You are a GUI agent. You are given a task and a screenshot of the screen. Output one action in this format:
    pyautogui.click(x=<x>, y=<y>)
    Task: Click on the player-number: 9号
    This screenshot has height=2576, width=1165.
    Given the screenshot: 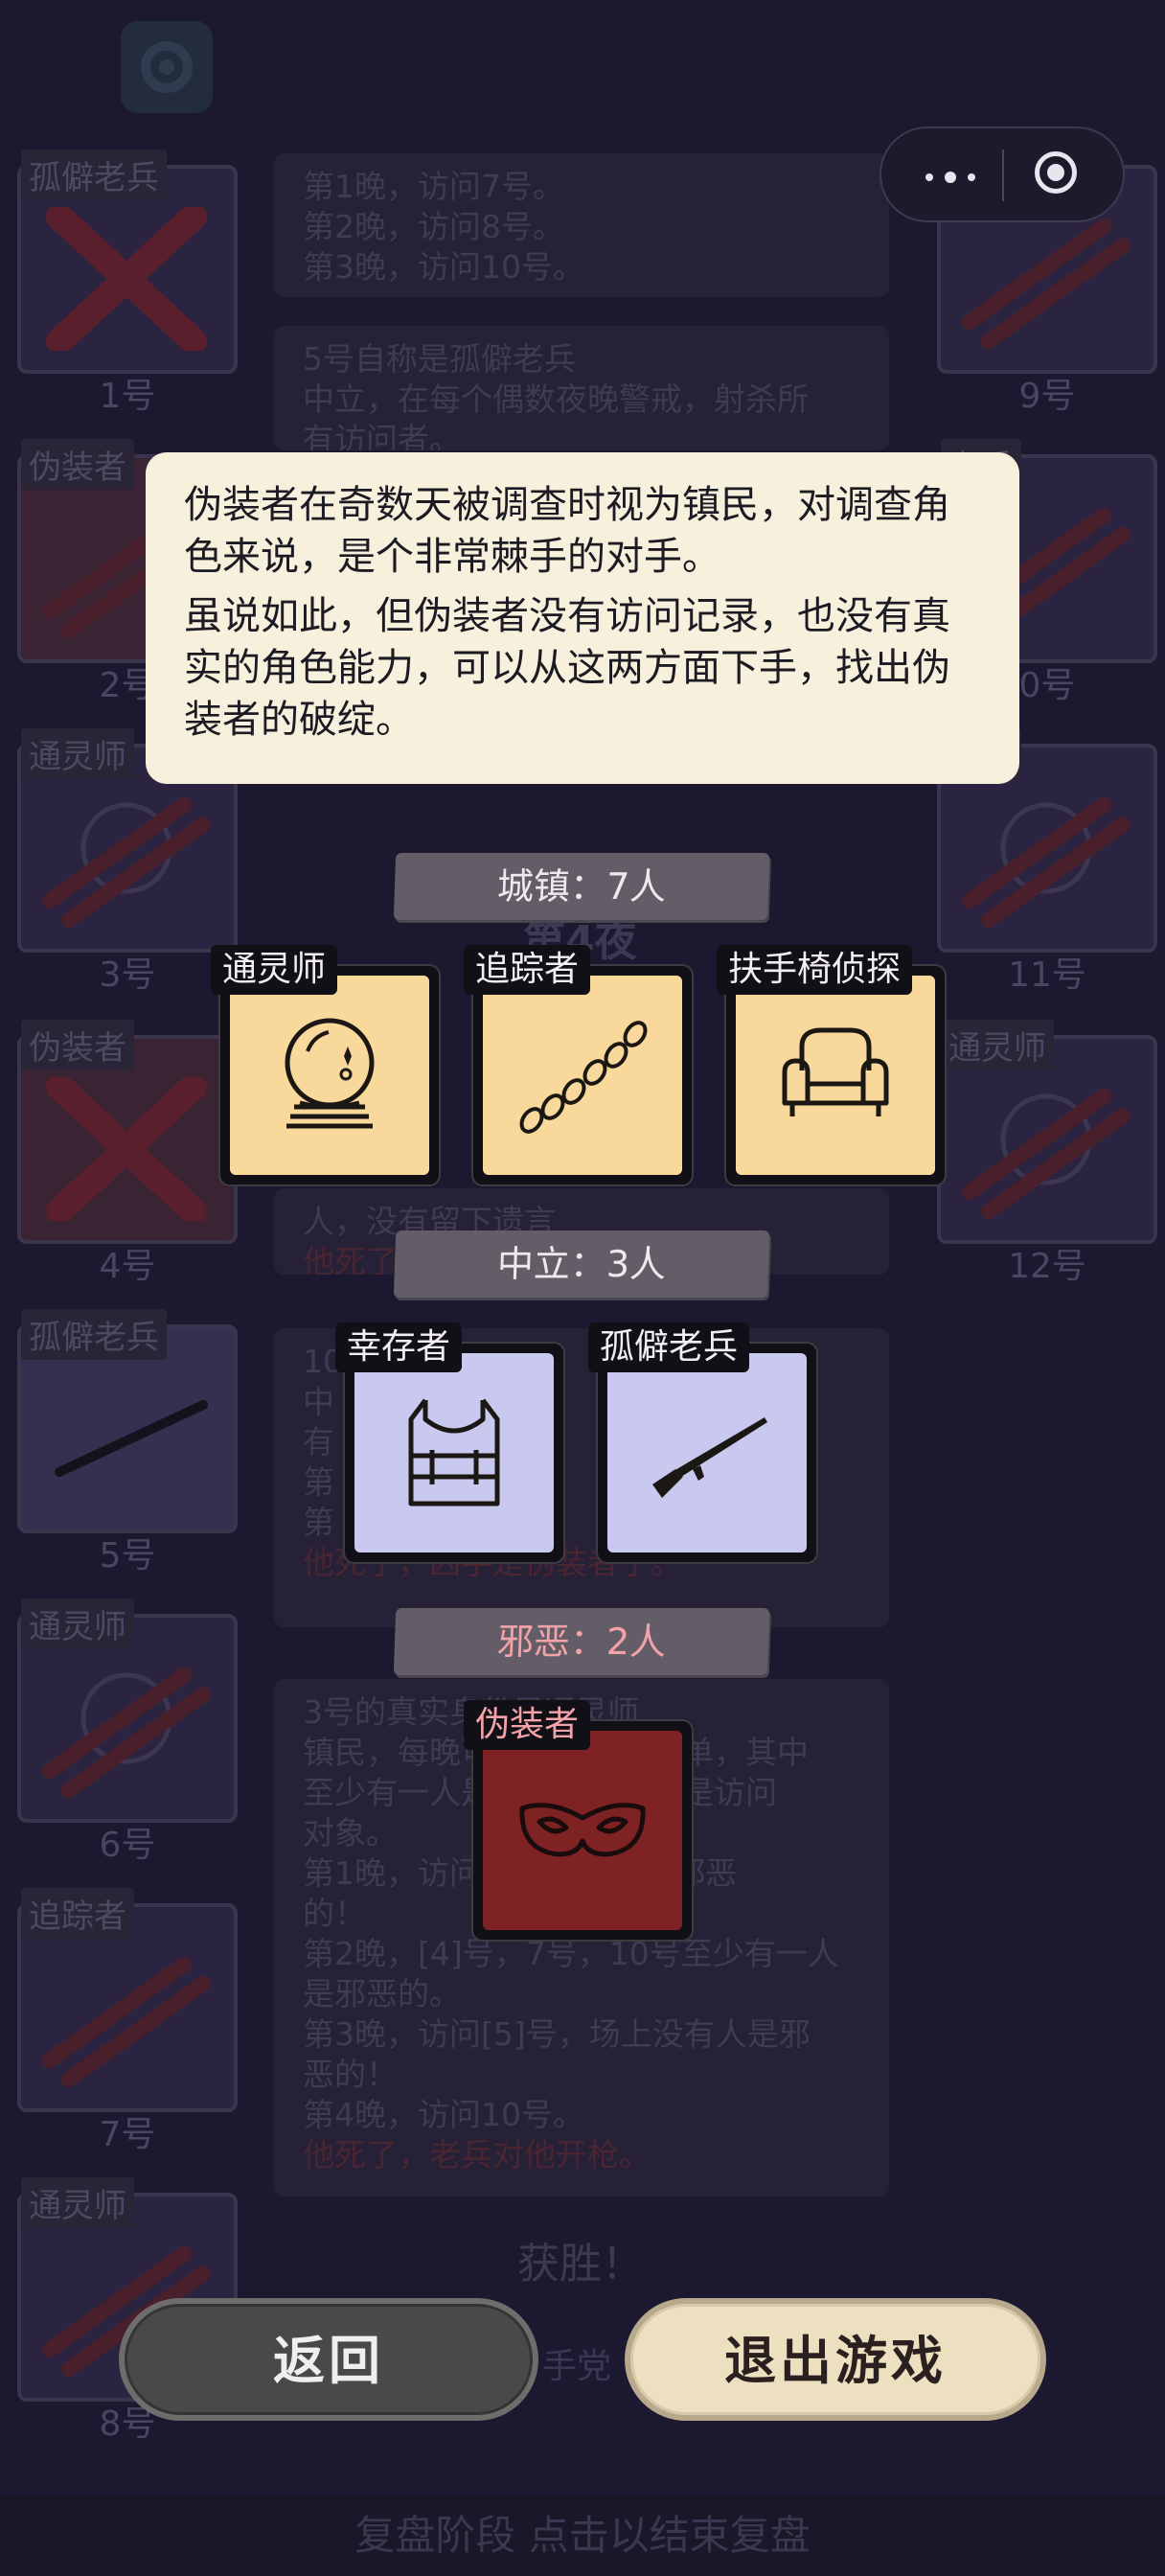 What is the action you would take?
    pyautogui.click(x=1047, y=397)
    